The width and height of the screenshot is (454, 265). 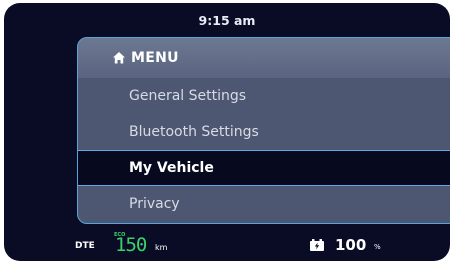 I want to click on menu-item-my-vehicle: My Vehicle, so click(x=264, y=168).